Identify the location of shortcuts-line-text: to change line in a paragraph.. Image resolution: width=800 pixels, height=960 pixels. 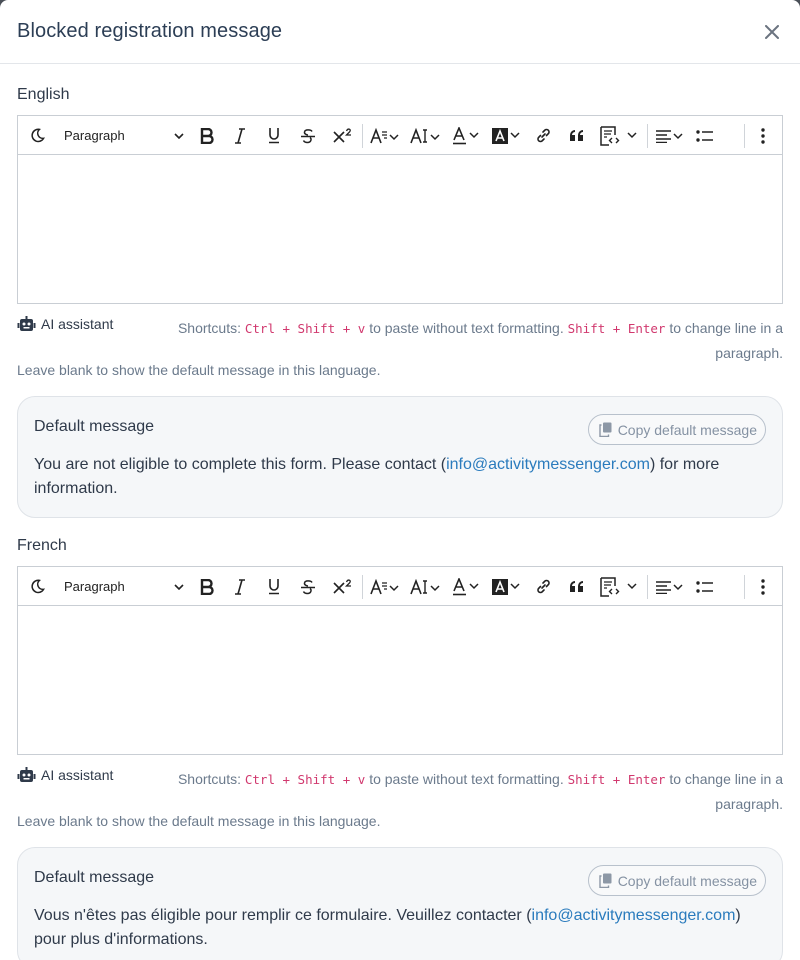
(726, 791).